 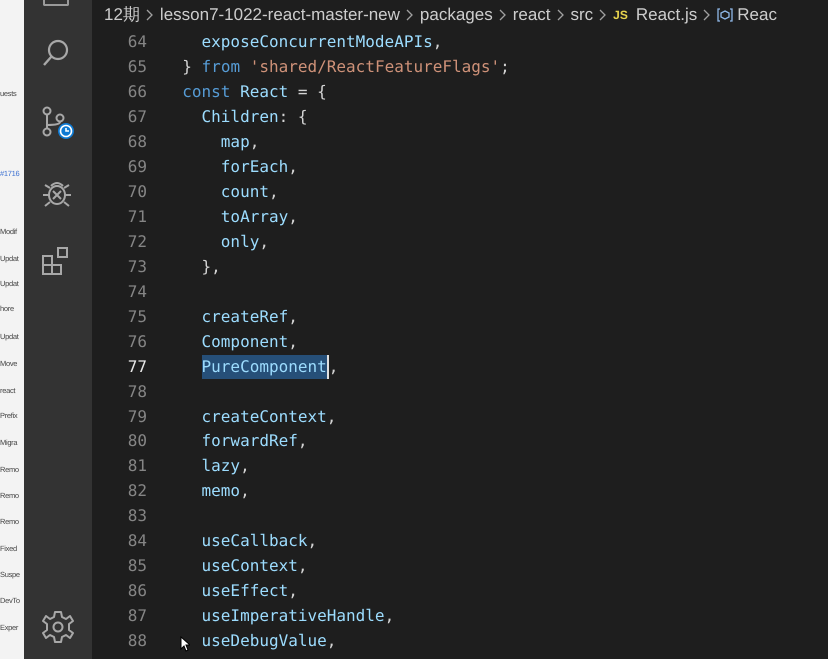 What do you see at coordinates (137, 117) in the screenshot?
I see `line-number: 67` at bounding box center [137, 117].